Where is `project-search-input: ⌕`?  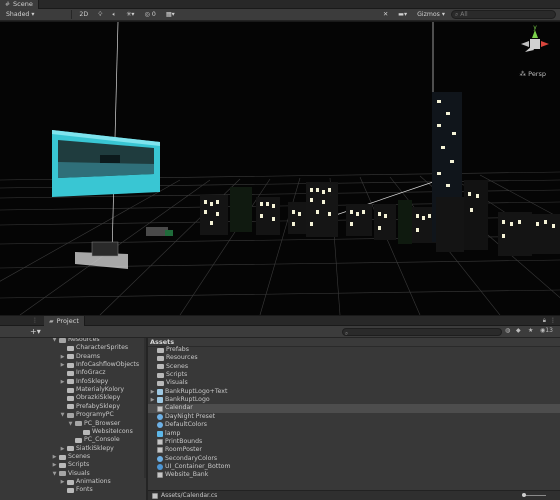
project-search-input: ⌕ is located at coordinates (422, 332).